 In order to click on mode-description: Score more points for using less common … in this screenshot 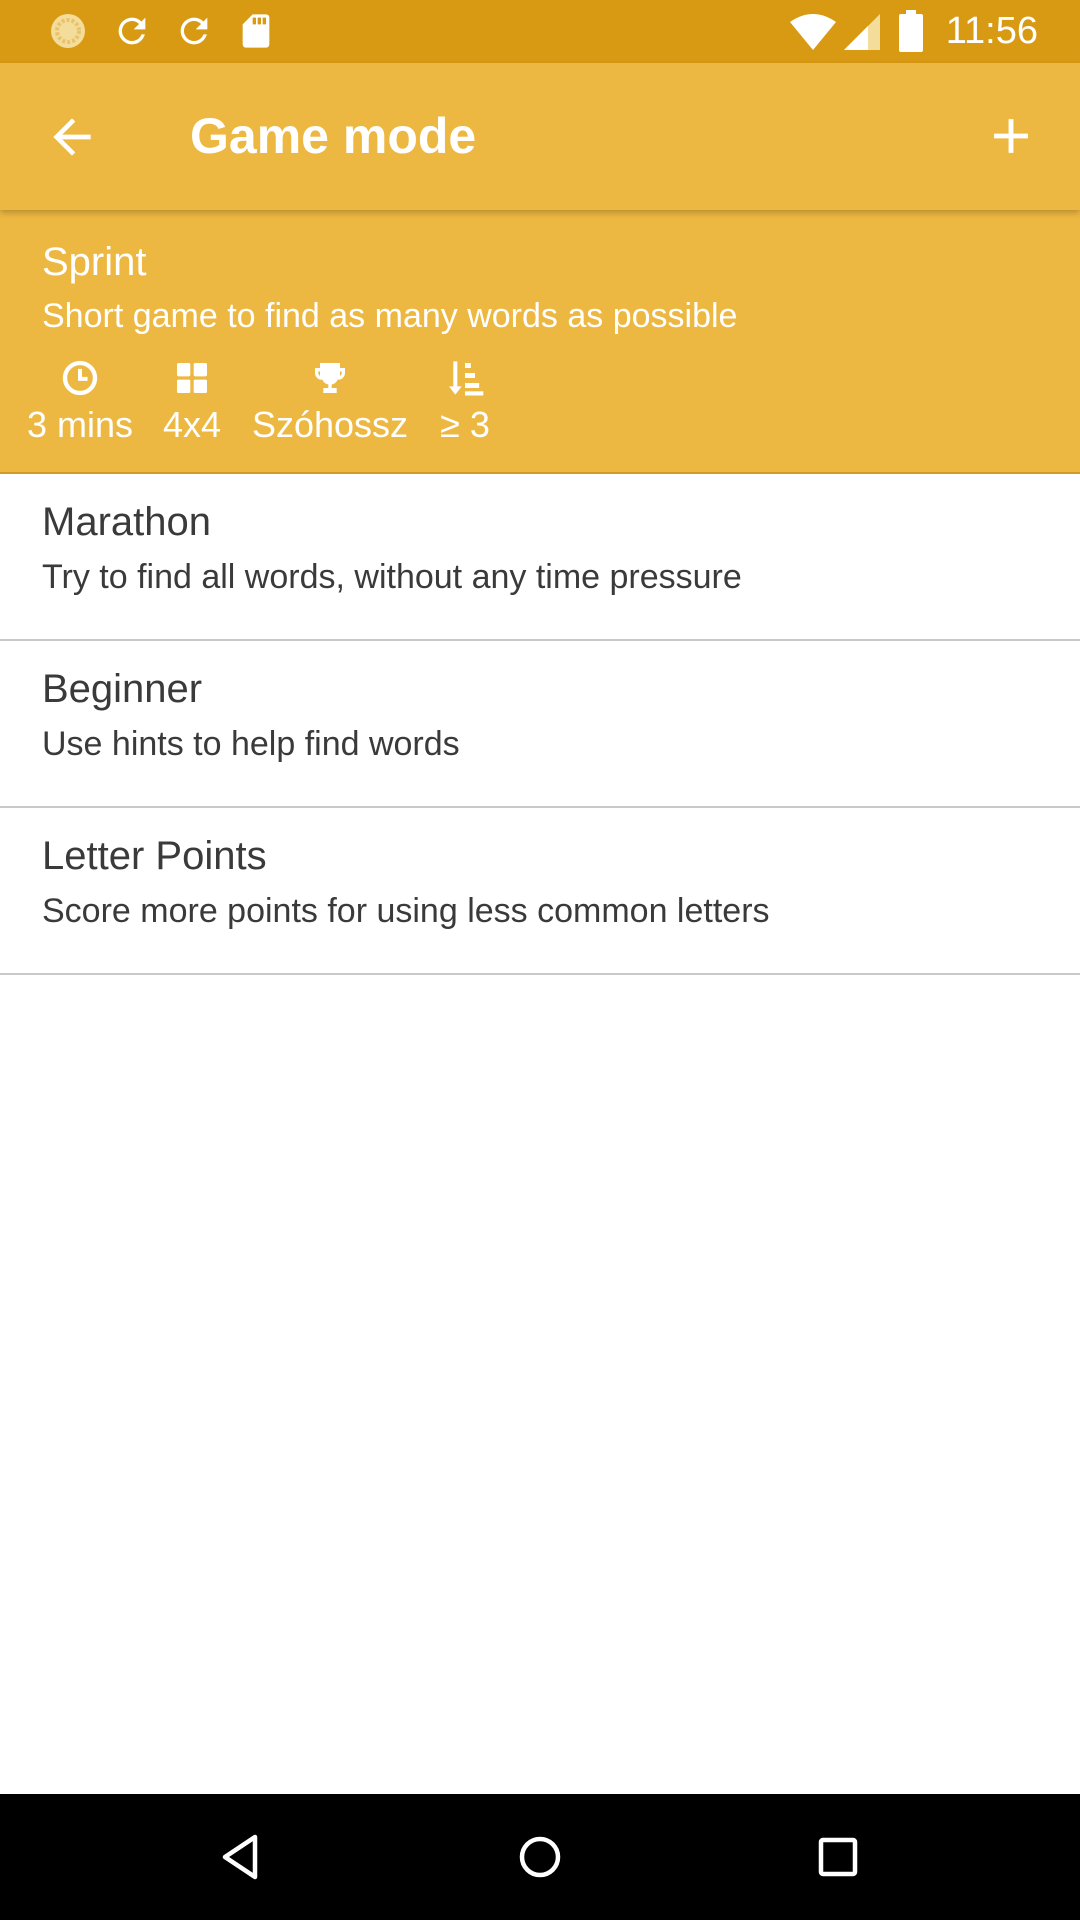, I will do `click(406, 911)`.